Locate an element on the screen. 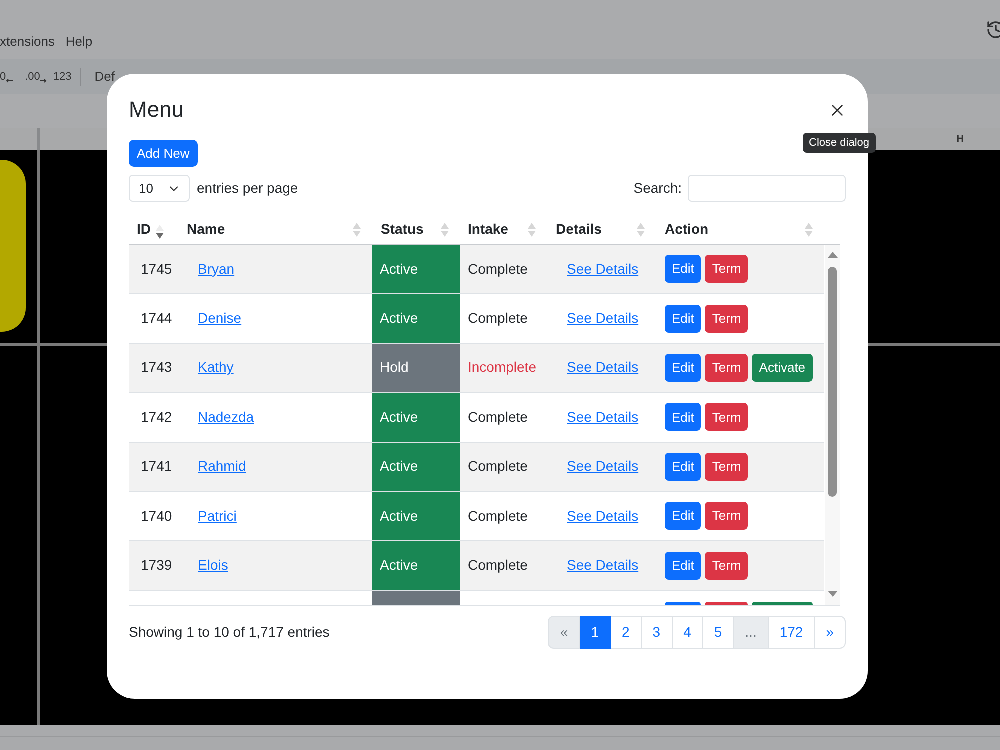  tooltip: Close dialog is located at coordinates (839, 143).